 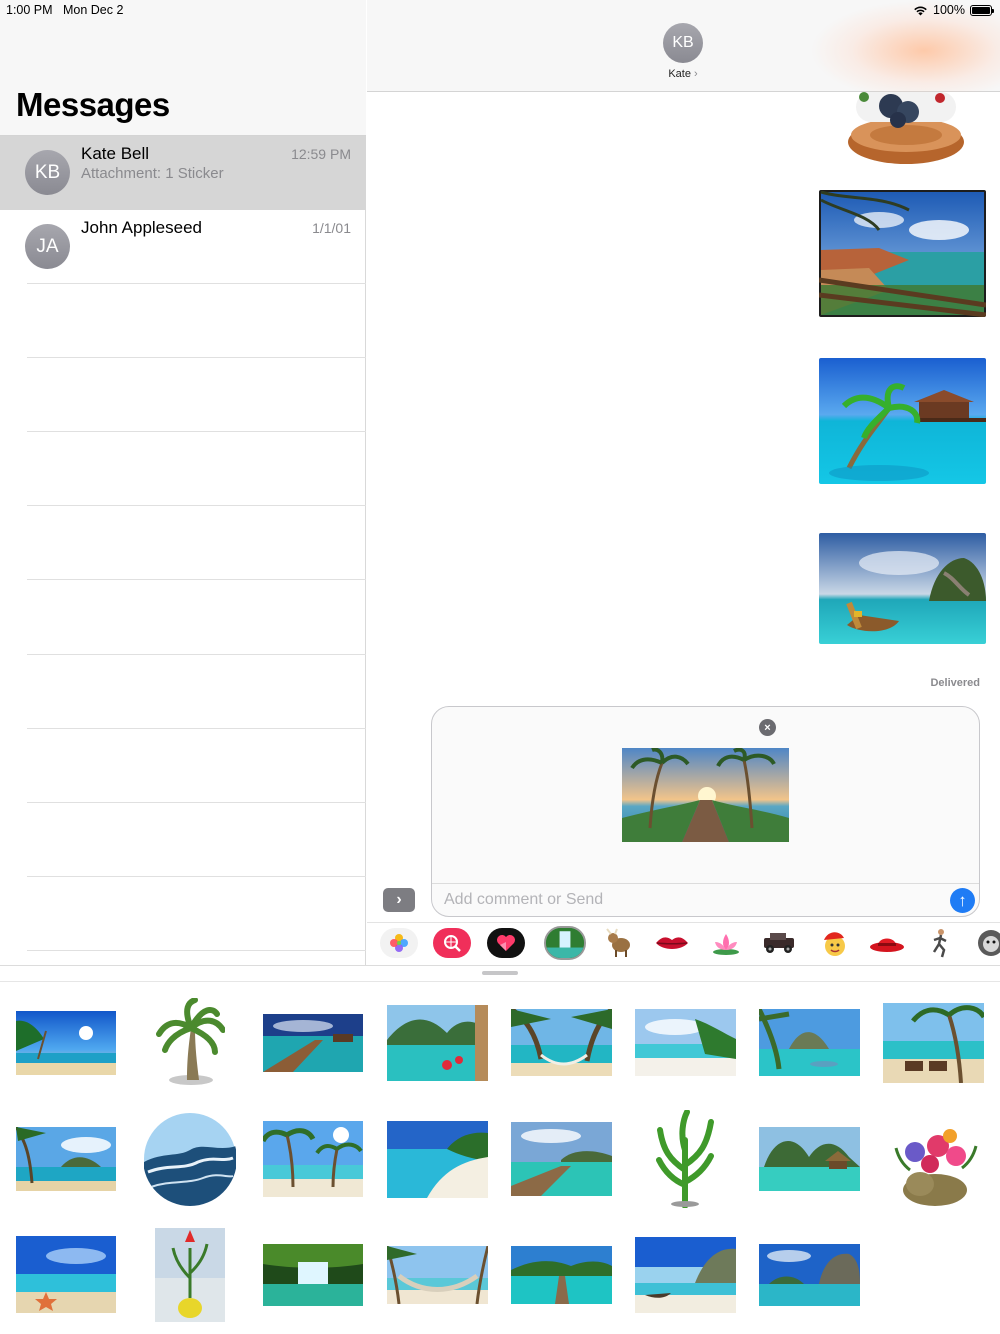 I want to click on message-photo-overwater-bungalow, so click(x=902, y=421).